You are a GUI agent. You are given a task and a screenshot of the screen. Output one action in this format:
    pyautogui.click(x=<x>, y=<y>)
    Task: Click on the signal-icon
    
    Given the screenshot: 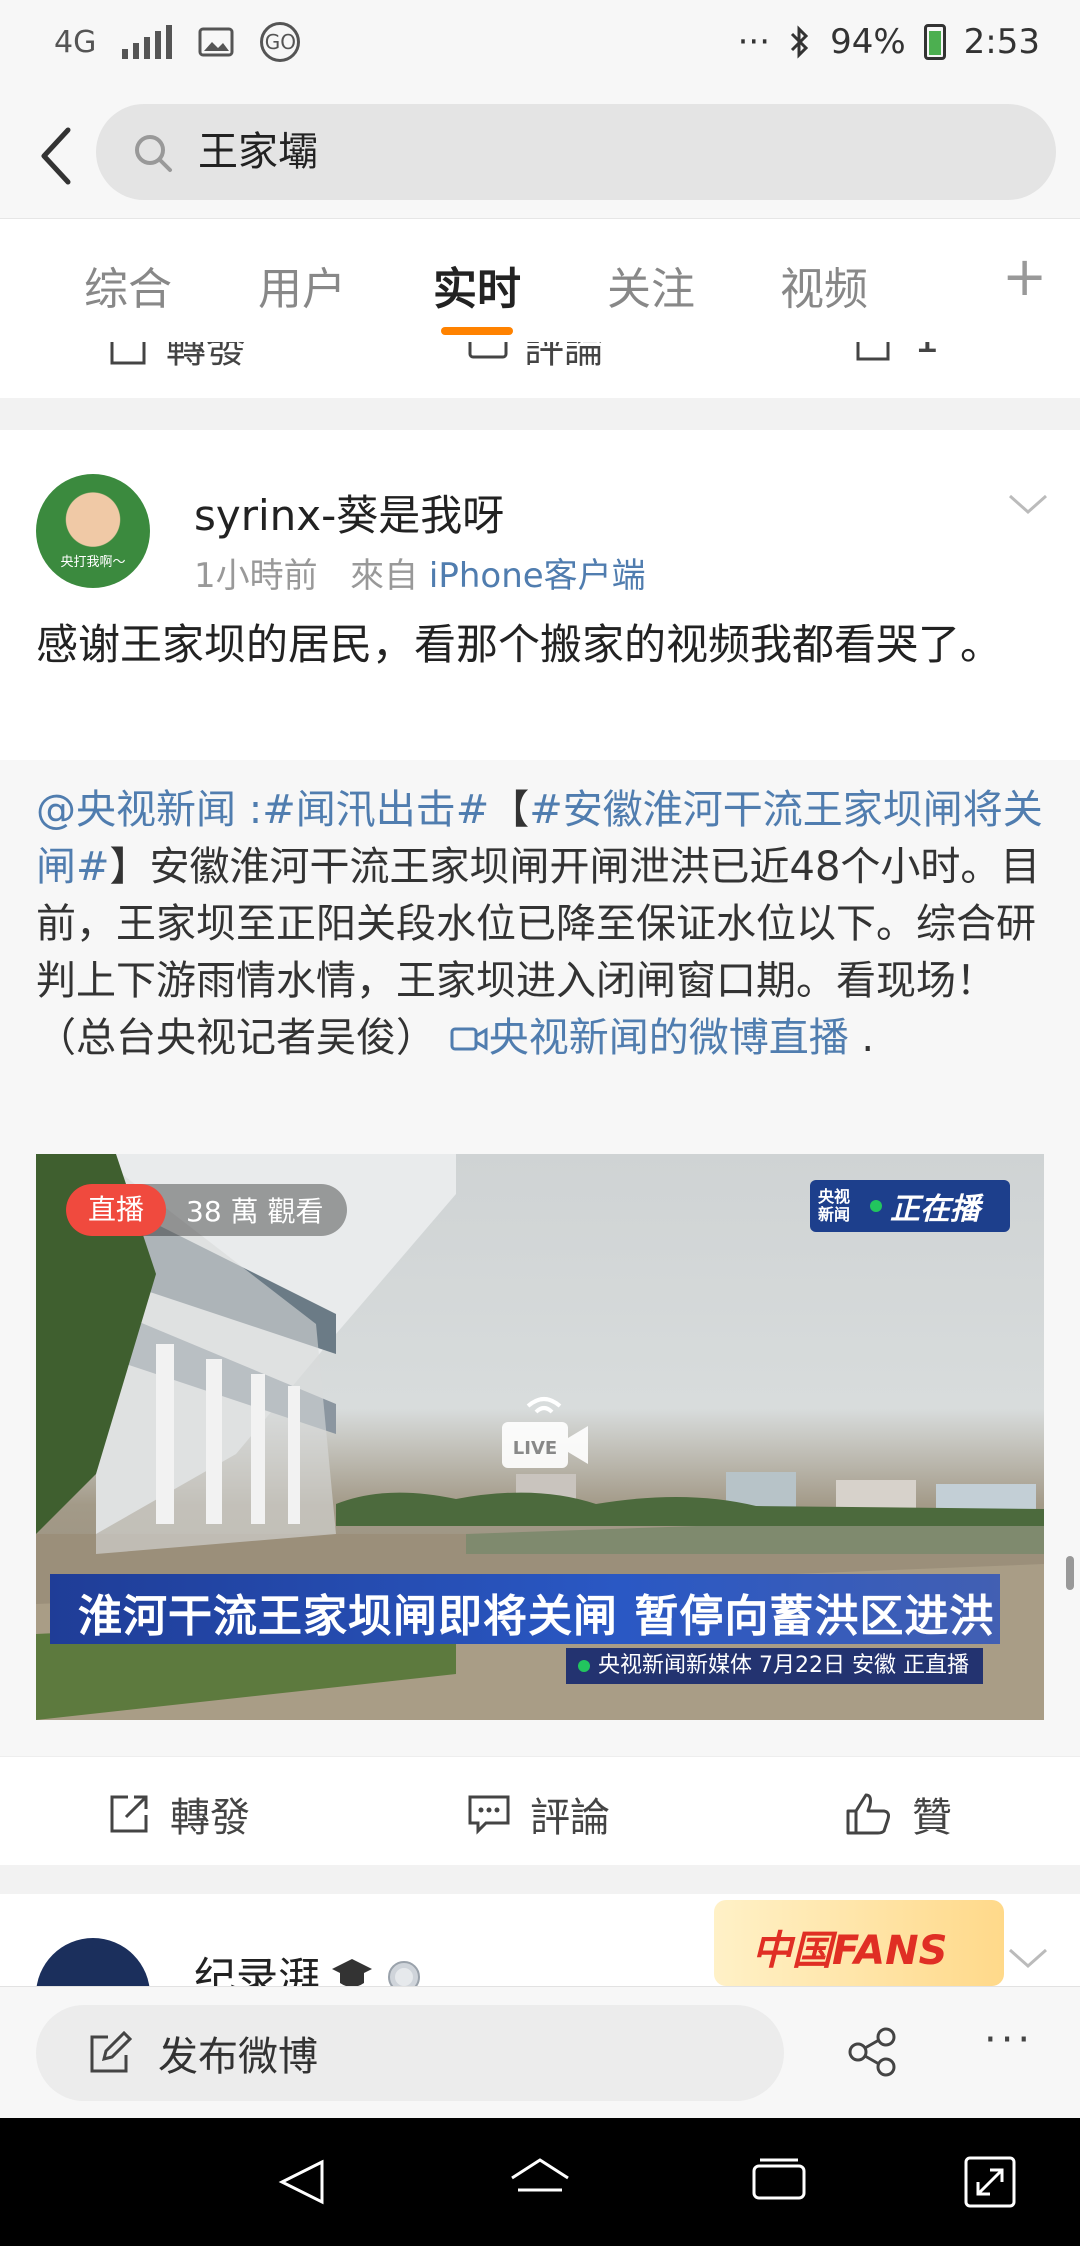 What is the action you would take?
    pyautogui.click(x=147, y=42)
    